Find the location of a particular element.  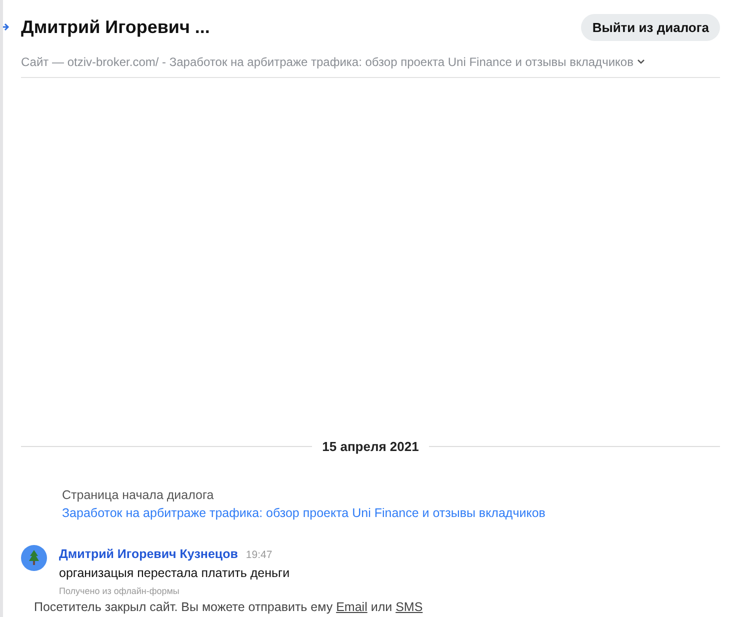

site-info: Сайт — otziv-broker.com/ - Заработок на арбитраже трафика: обзор проекта Uni Finance и отзывы вкладчиков is located at coordinates (327, 62).